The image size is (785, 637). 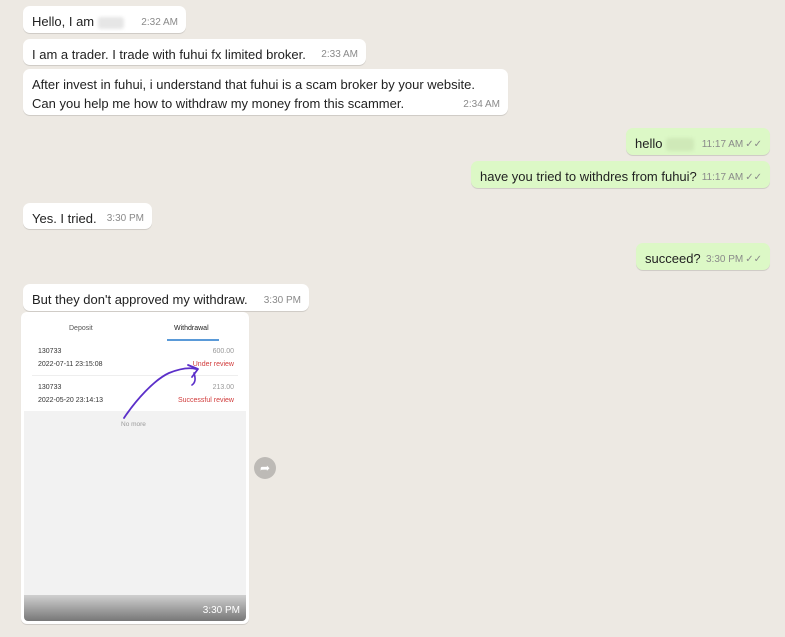 I want to click on hand-drawn-arrow-annotation, so click(x=161, y=391).